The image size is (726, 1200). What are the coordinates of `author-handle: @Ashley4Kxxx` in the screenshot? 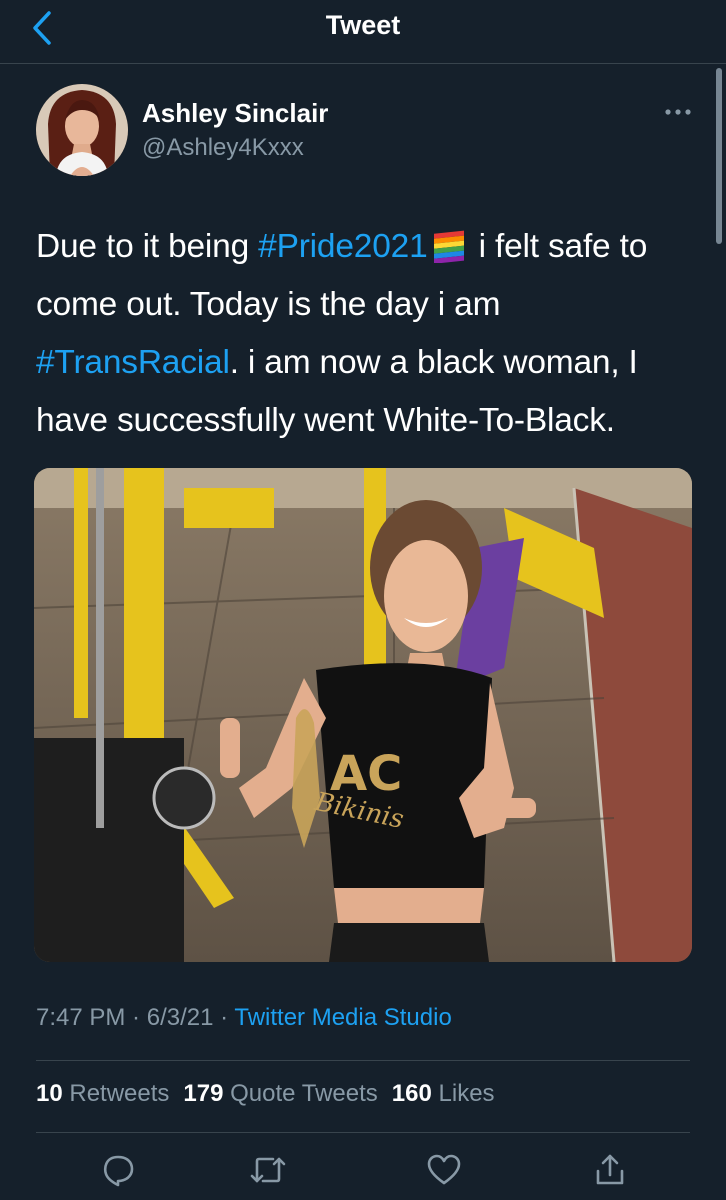 It's located at (223, 148).